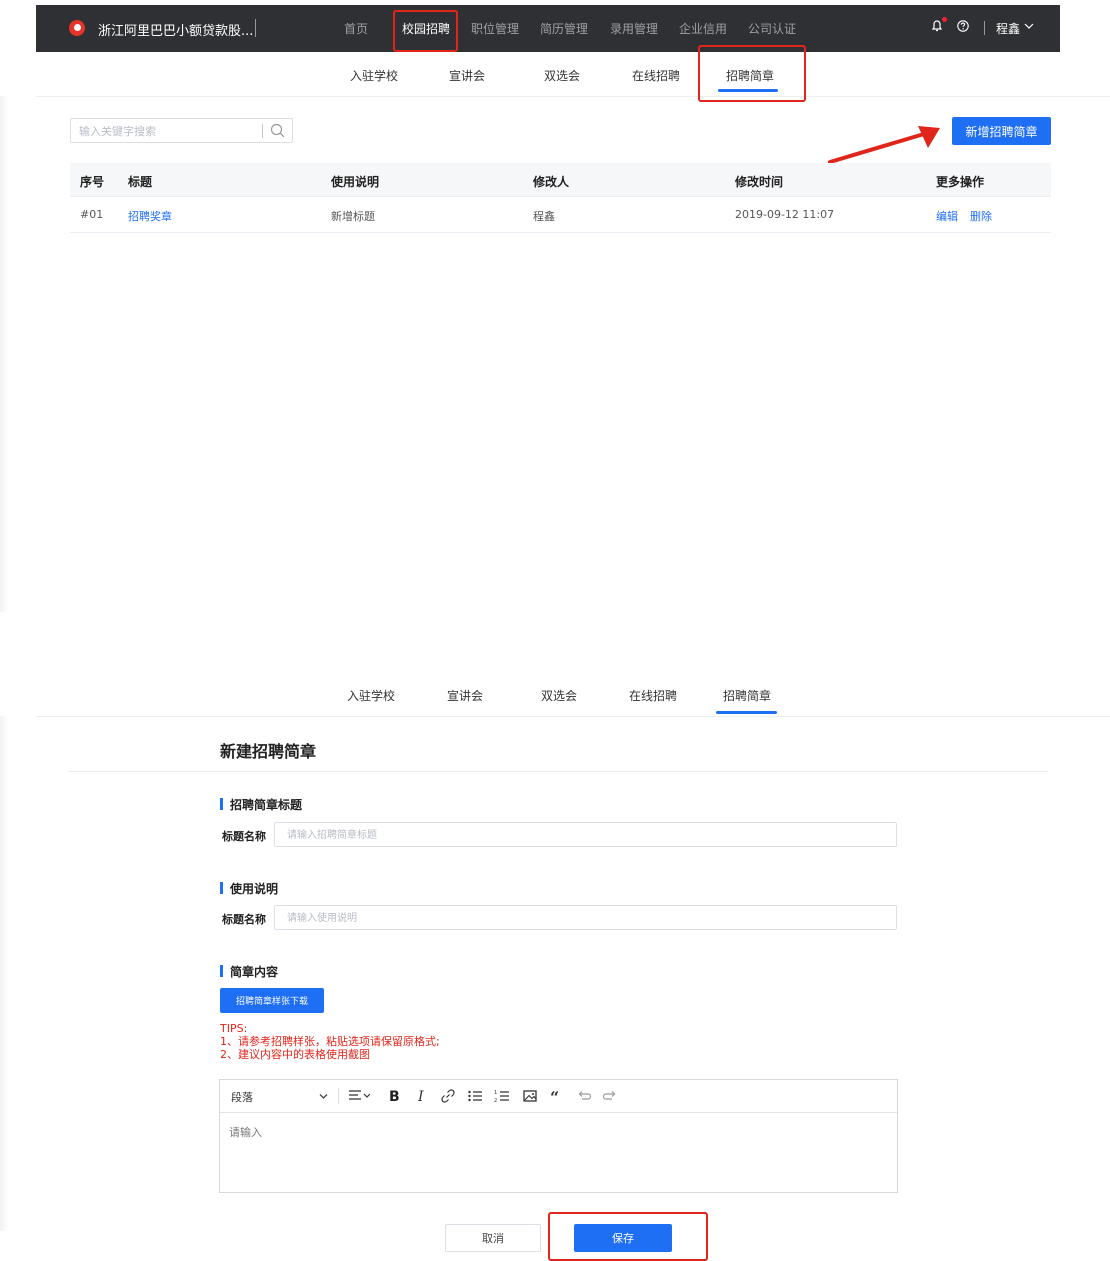 Image resolution: width=1110 pixels, height=1261 pixels. I want to click on tab-recruit-brochure-2: 招聘简章, so click(747, 695).